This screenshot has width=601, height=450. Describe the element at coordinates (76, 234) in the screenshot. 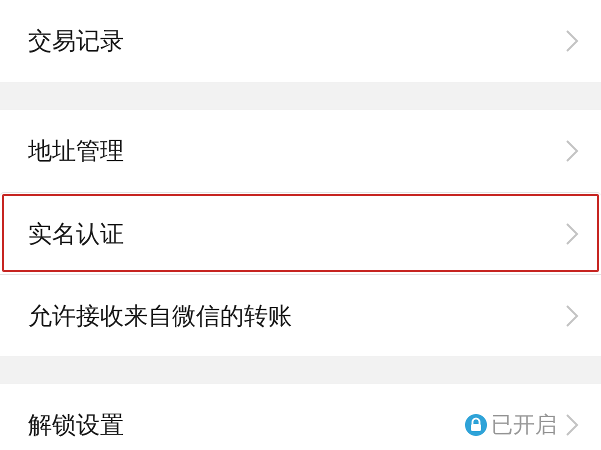

I see `row-label: 实名认证` at that location.